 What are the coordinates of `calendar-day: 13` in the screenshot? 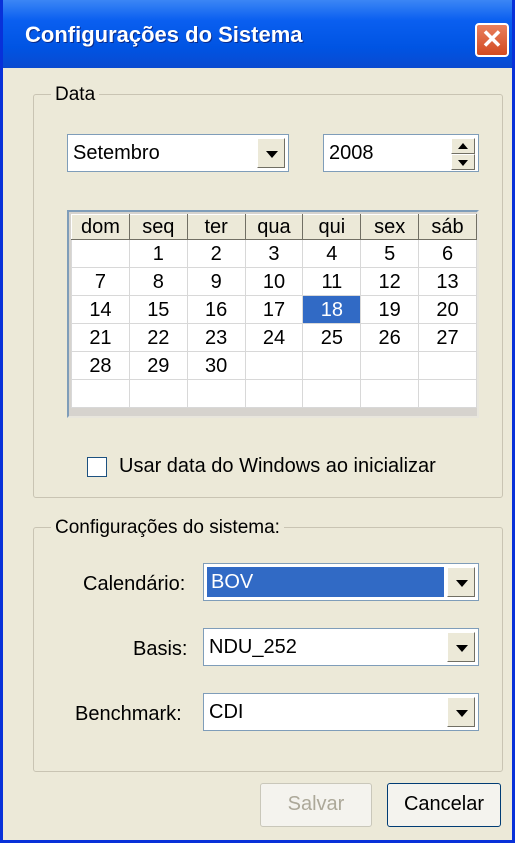 It's located at (447, 281).